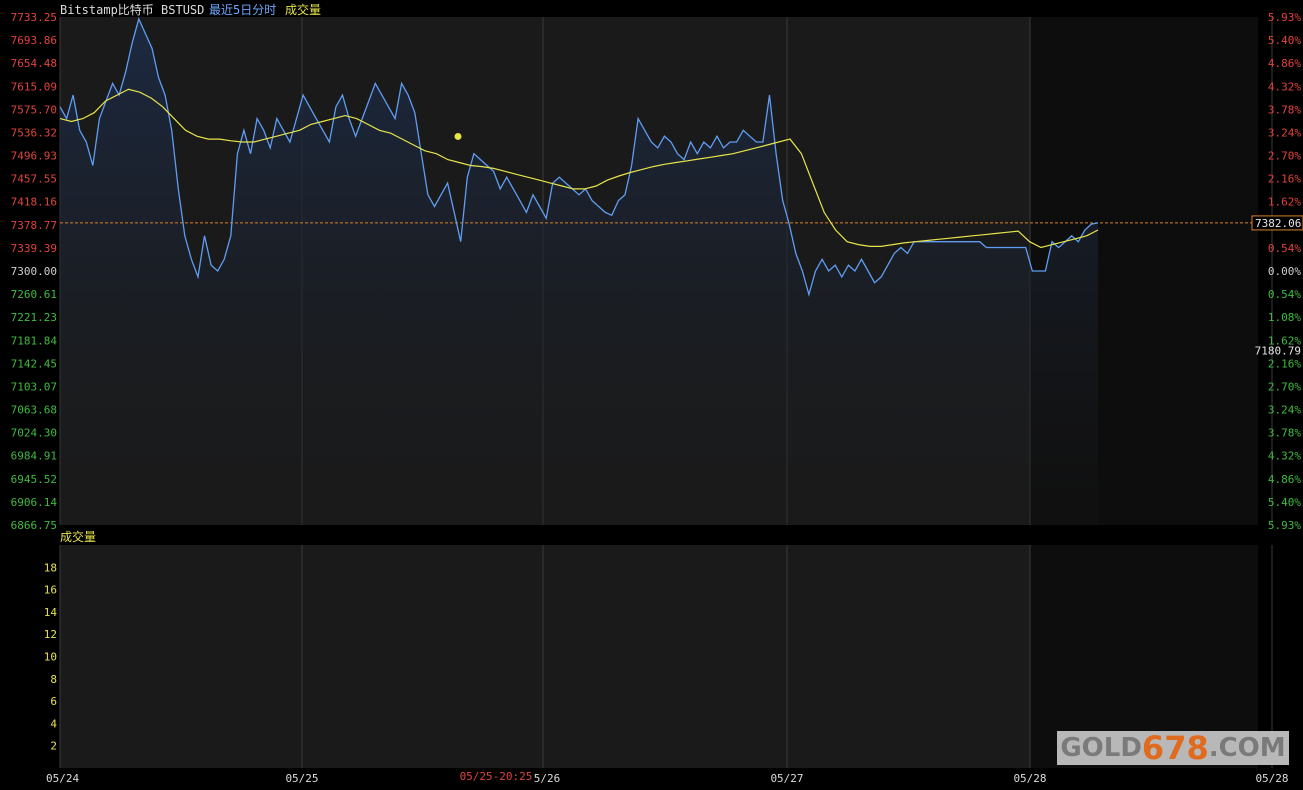 The height and width of the screenshot is (790, 1303). What do you see at coordinates (53, 723) in the screenshot?
I see `volume-axis-tick-label: 4` at bounding box center [53, 723].